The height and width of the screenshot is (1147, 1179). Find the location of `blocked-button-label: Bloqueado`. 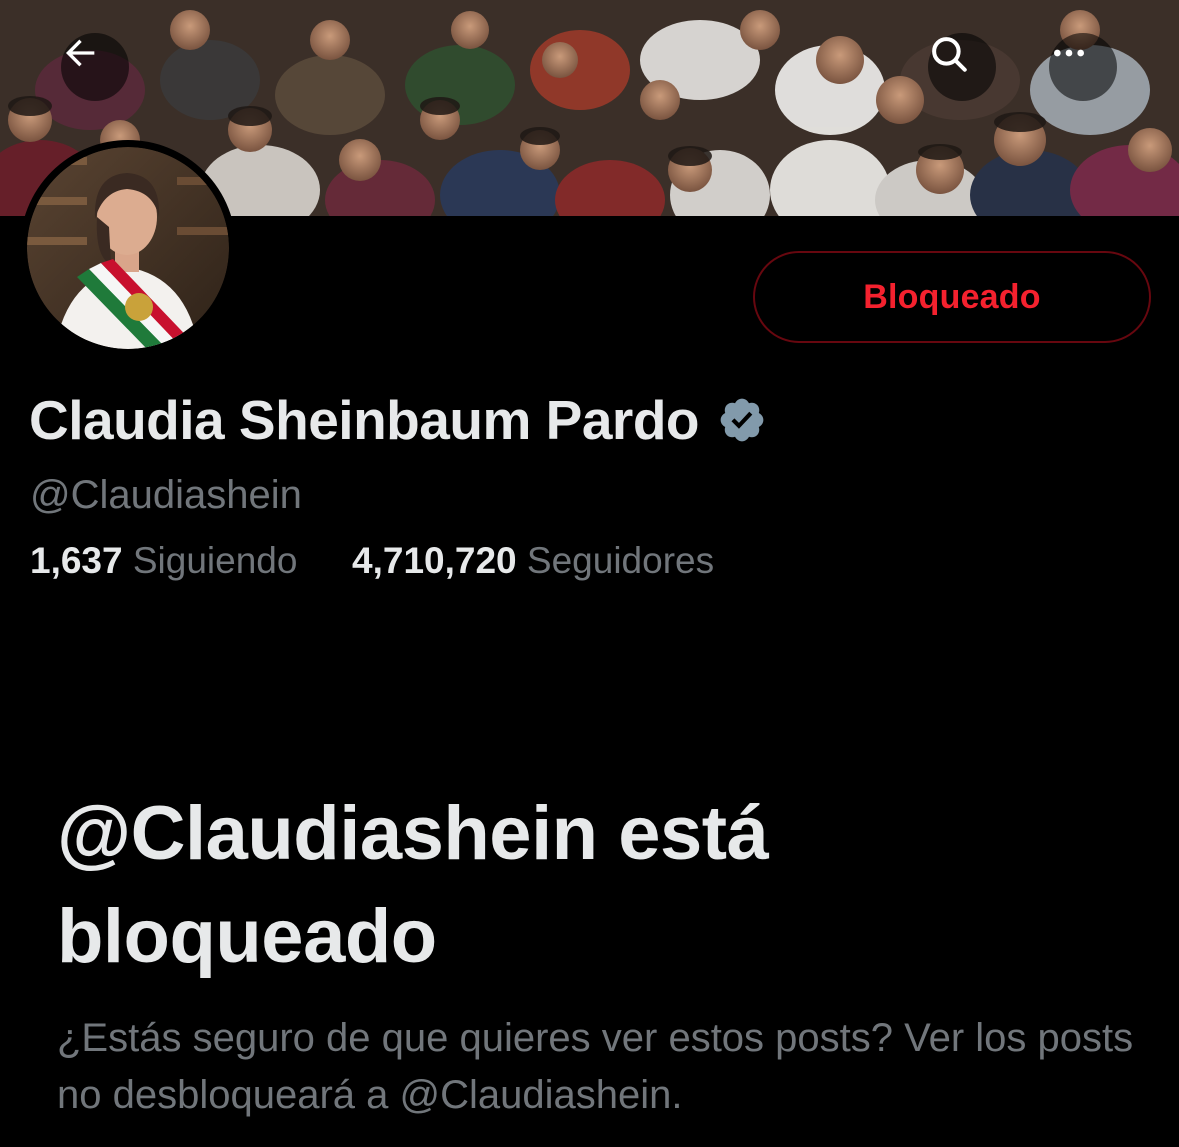

blocked-button-label: Bloqueado is located at coordinates (952, 296).